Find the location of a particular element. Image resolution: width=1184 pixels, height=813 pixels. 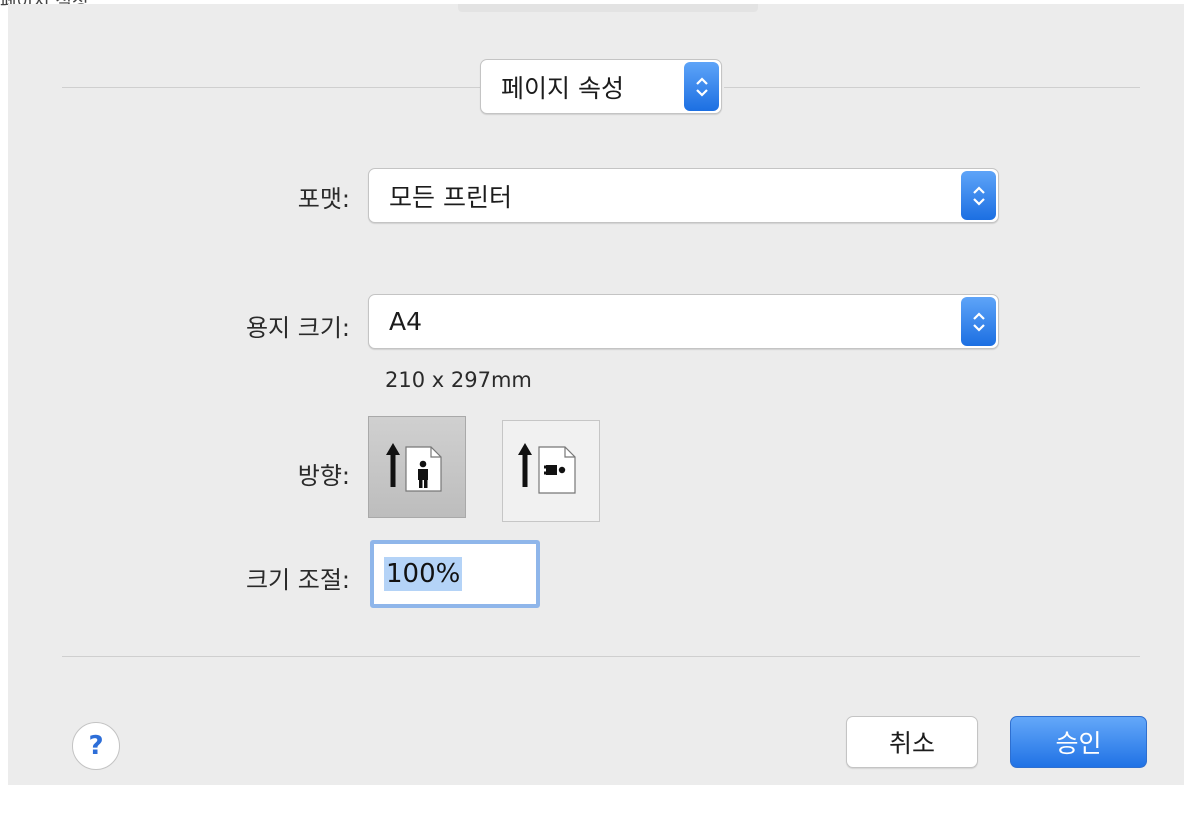

paper-dimensions: 210 x 297mm is located at coordinates (458, 380).